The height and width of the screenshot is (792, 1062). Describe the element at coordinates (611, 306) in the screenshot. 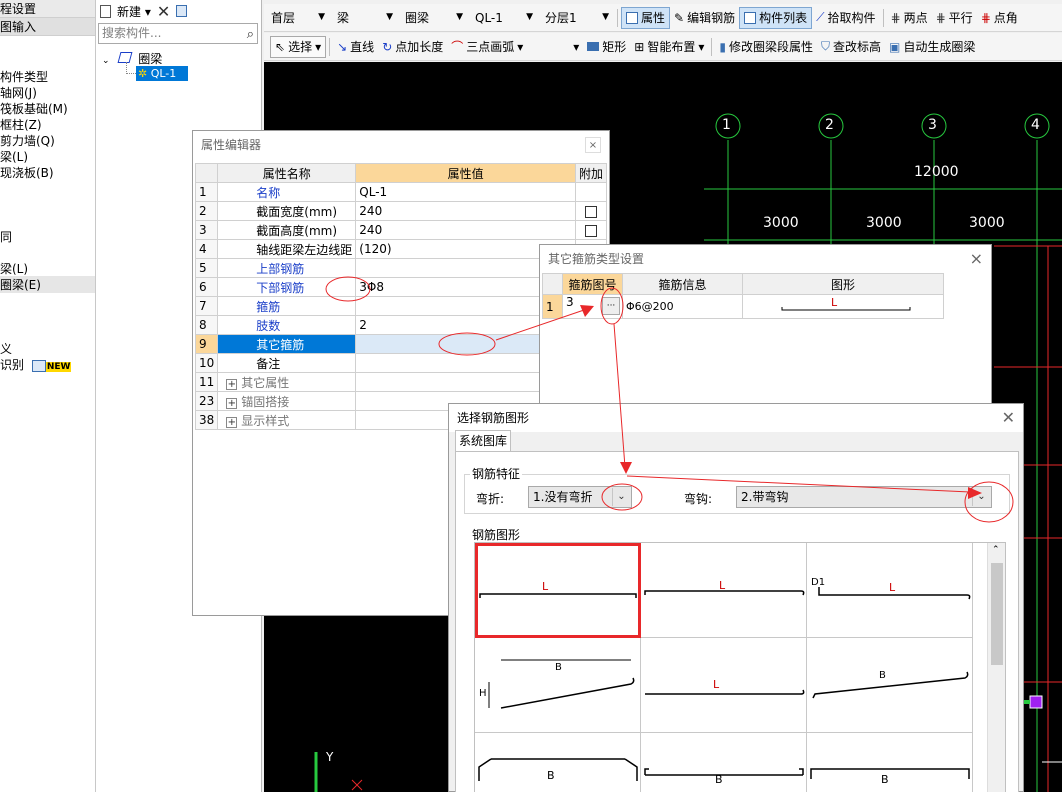

I see `ellipsis-button: ···` at that location.